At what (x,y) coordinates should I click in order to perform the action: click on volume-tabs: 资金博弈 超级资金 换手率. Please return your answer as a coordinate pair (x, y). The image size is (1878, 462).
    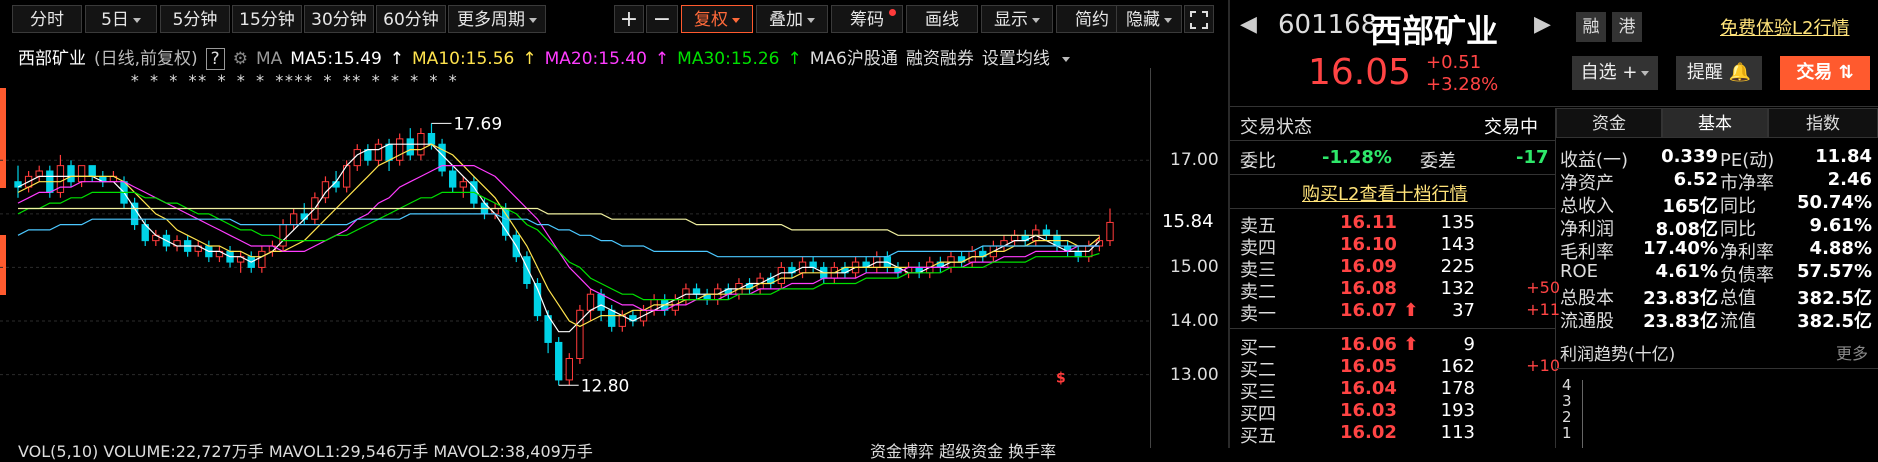
    Looking at the image, I should click on (963, 450).